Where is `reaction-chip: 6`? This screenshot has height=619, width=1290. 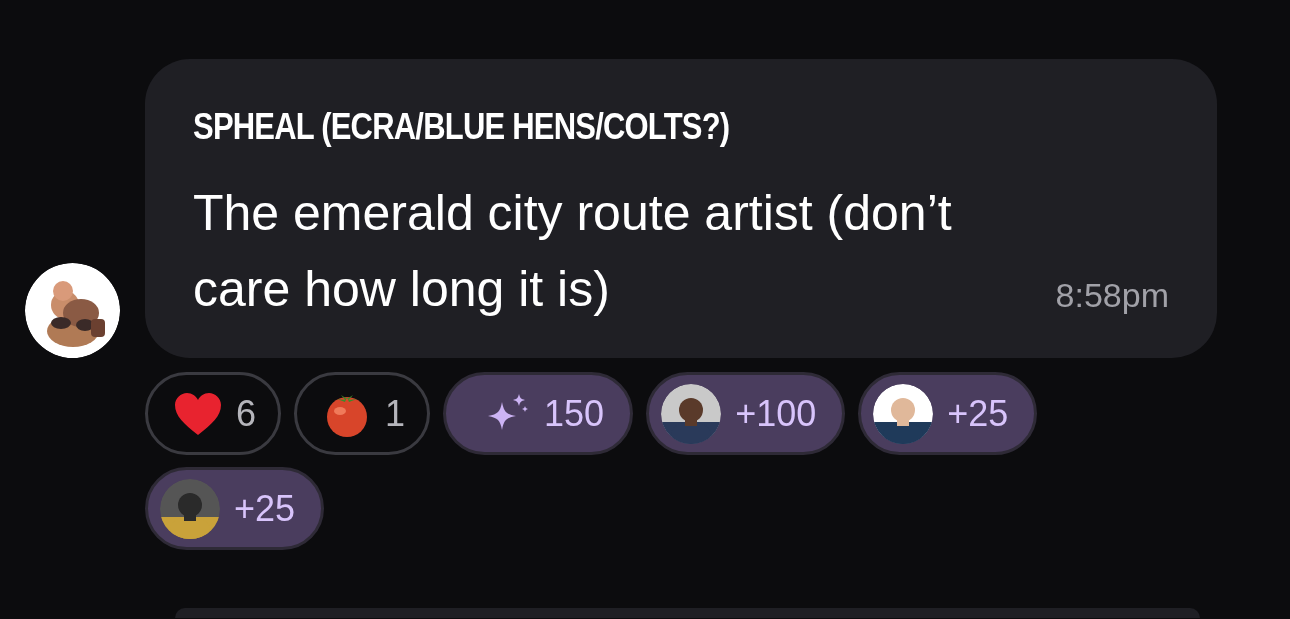 reaction-chip: 6 is located at coordinates (213, 413).